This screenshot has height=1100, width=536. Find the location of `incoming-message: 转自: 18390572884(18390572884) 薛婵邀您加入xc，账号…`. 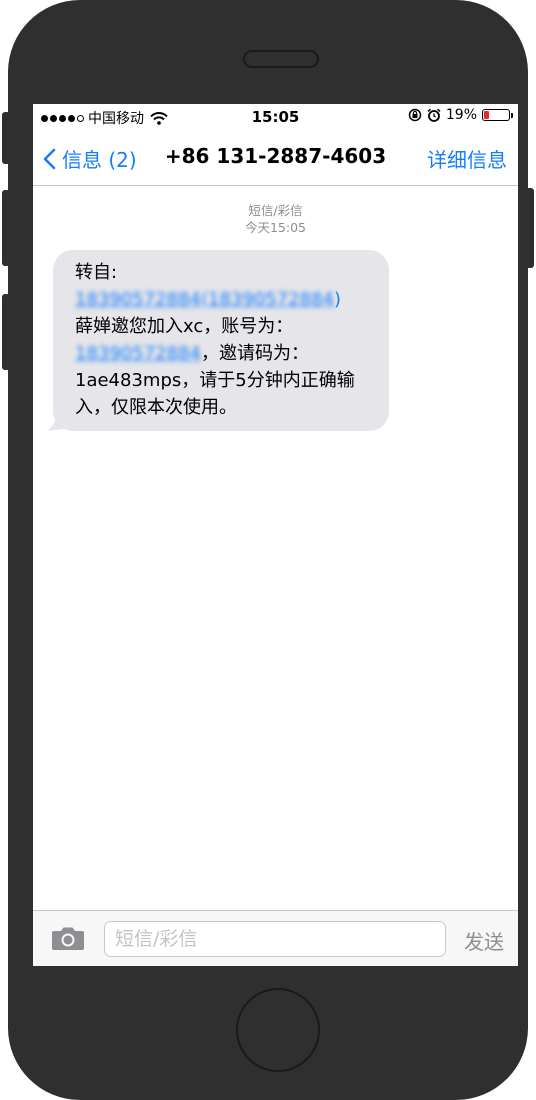

incoming-message: 转自: 18390572884(18390572884) 薛婵邀您加入xc，账号… is located at coordinates (218, 340).